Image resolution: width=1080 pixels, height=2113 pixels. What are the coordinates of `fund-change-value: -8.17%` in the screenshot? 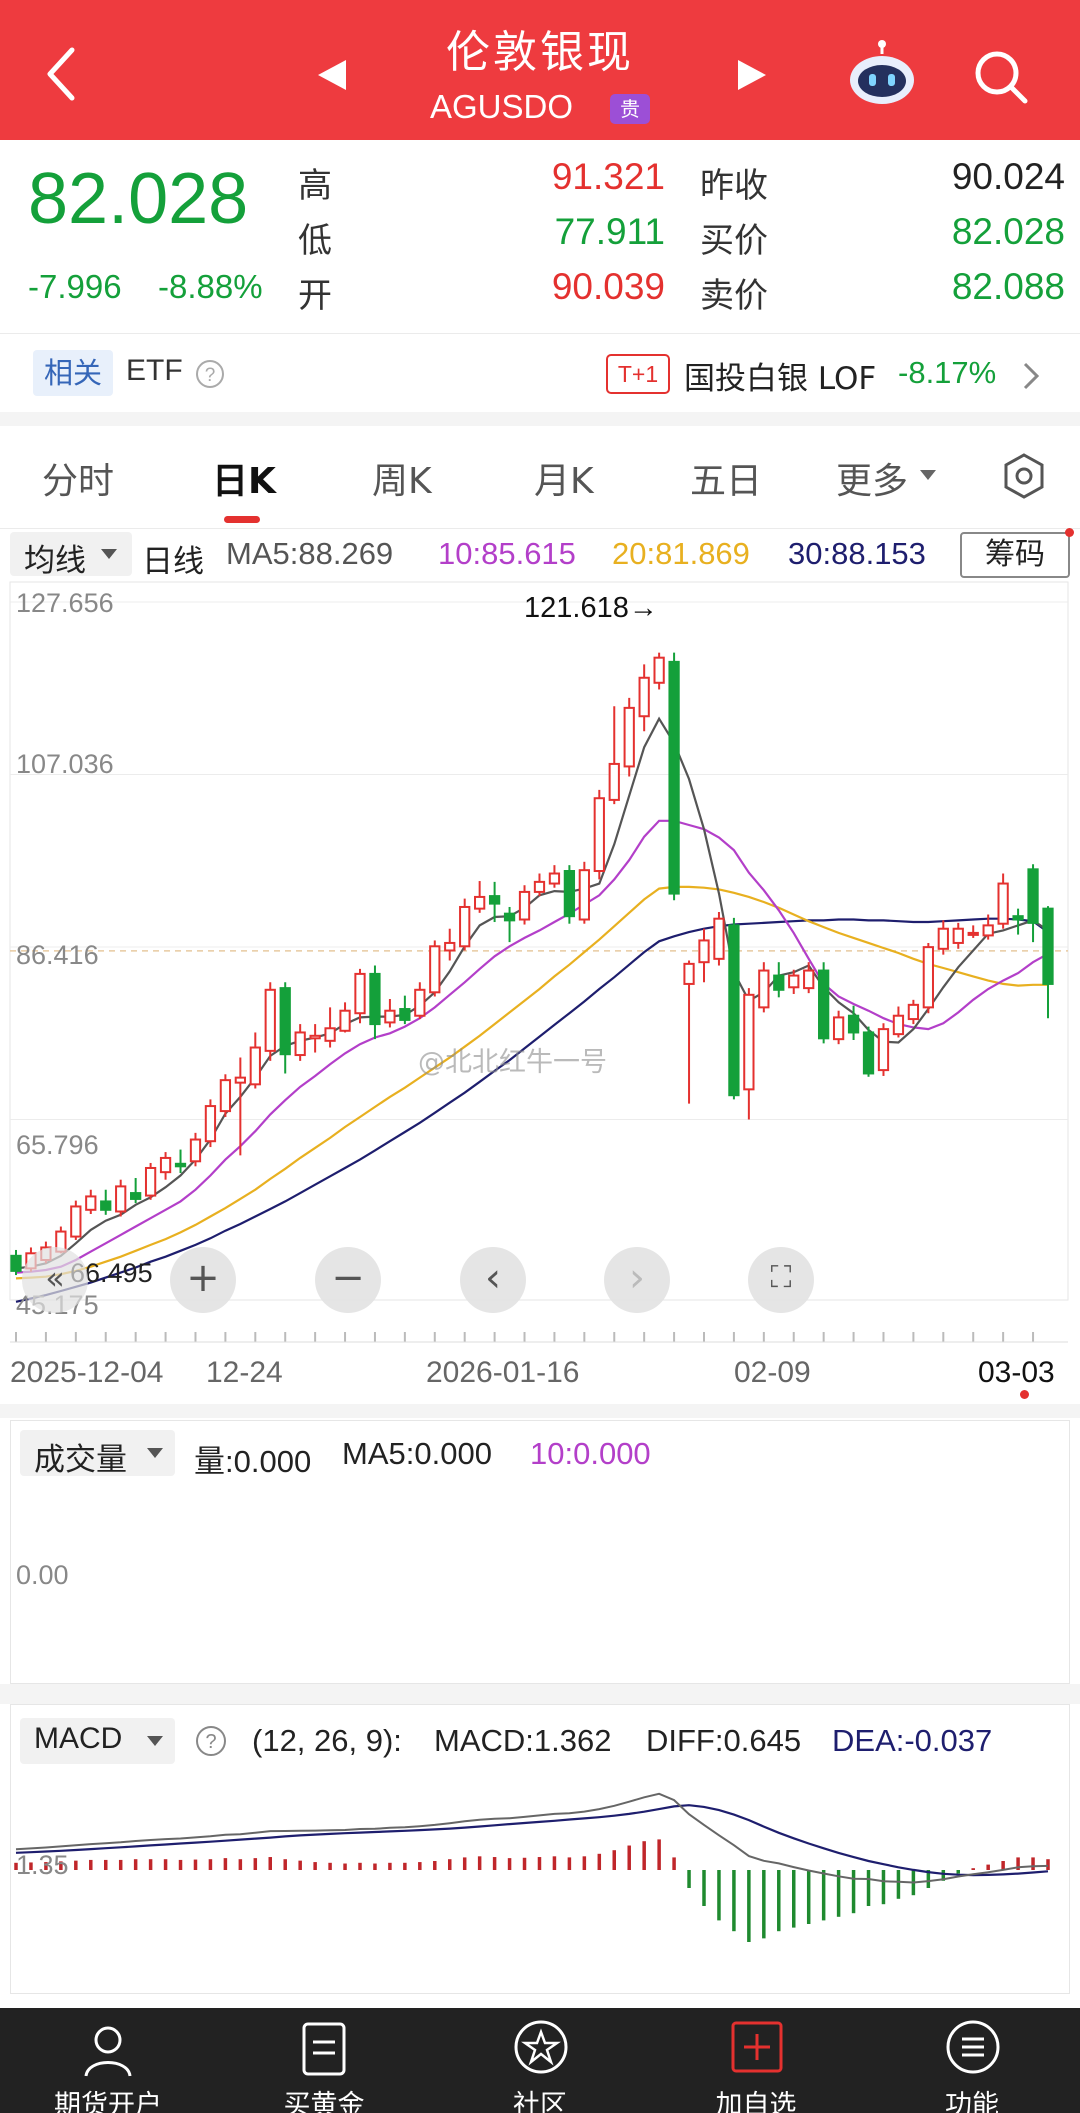 It's located at (947, 372).